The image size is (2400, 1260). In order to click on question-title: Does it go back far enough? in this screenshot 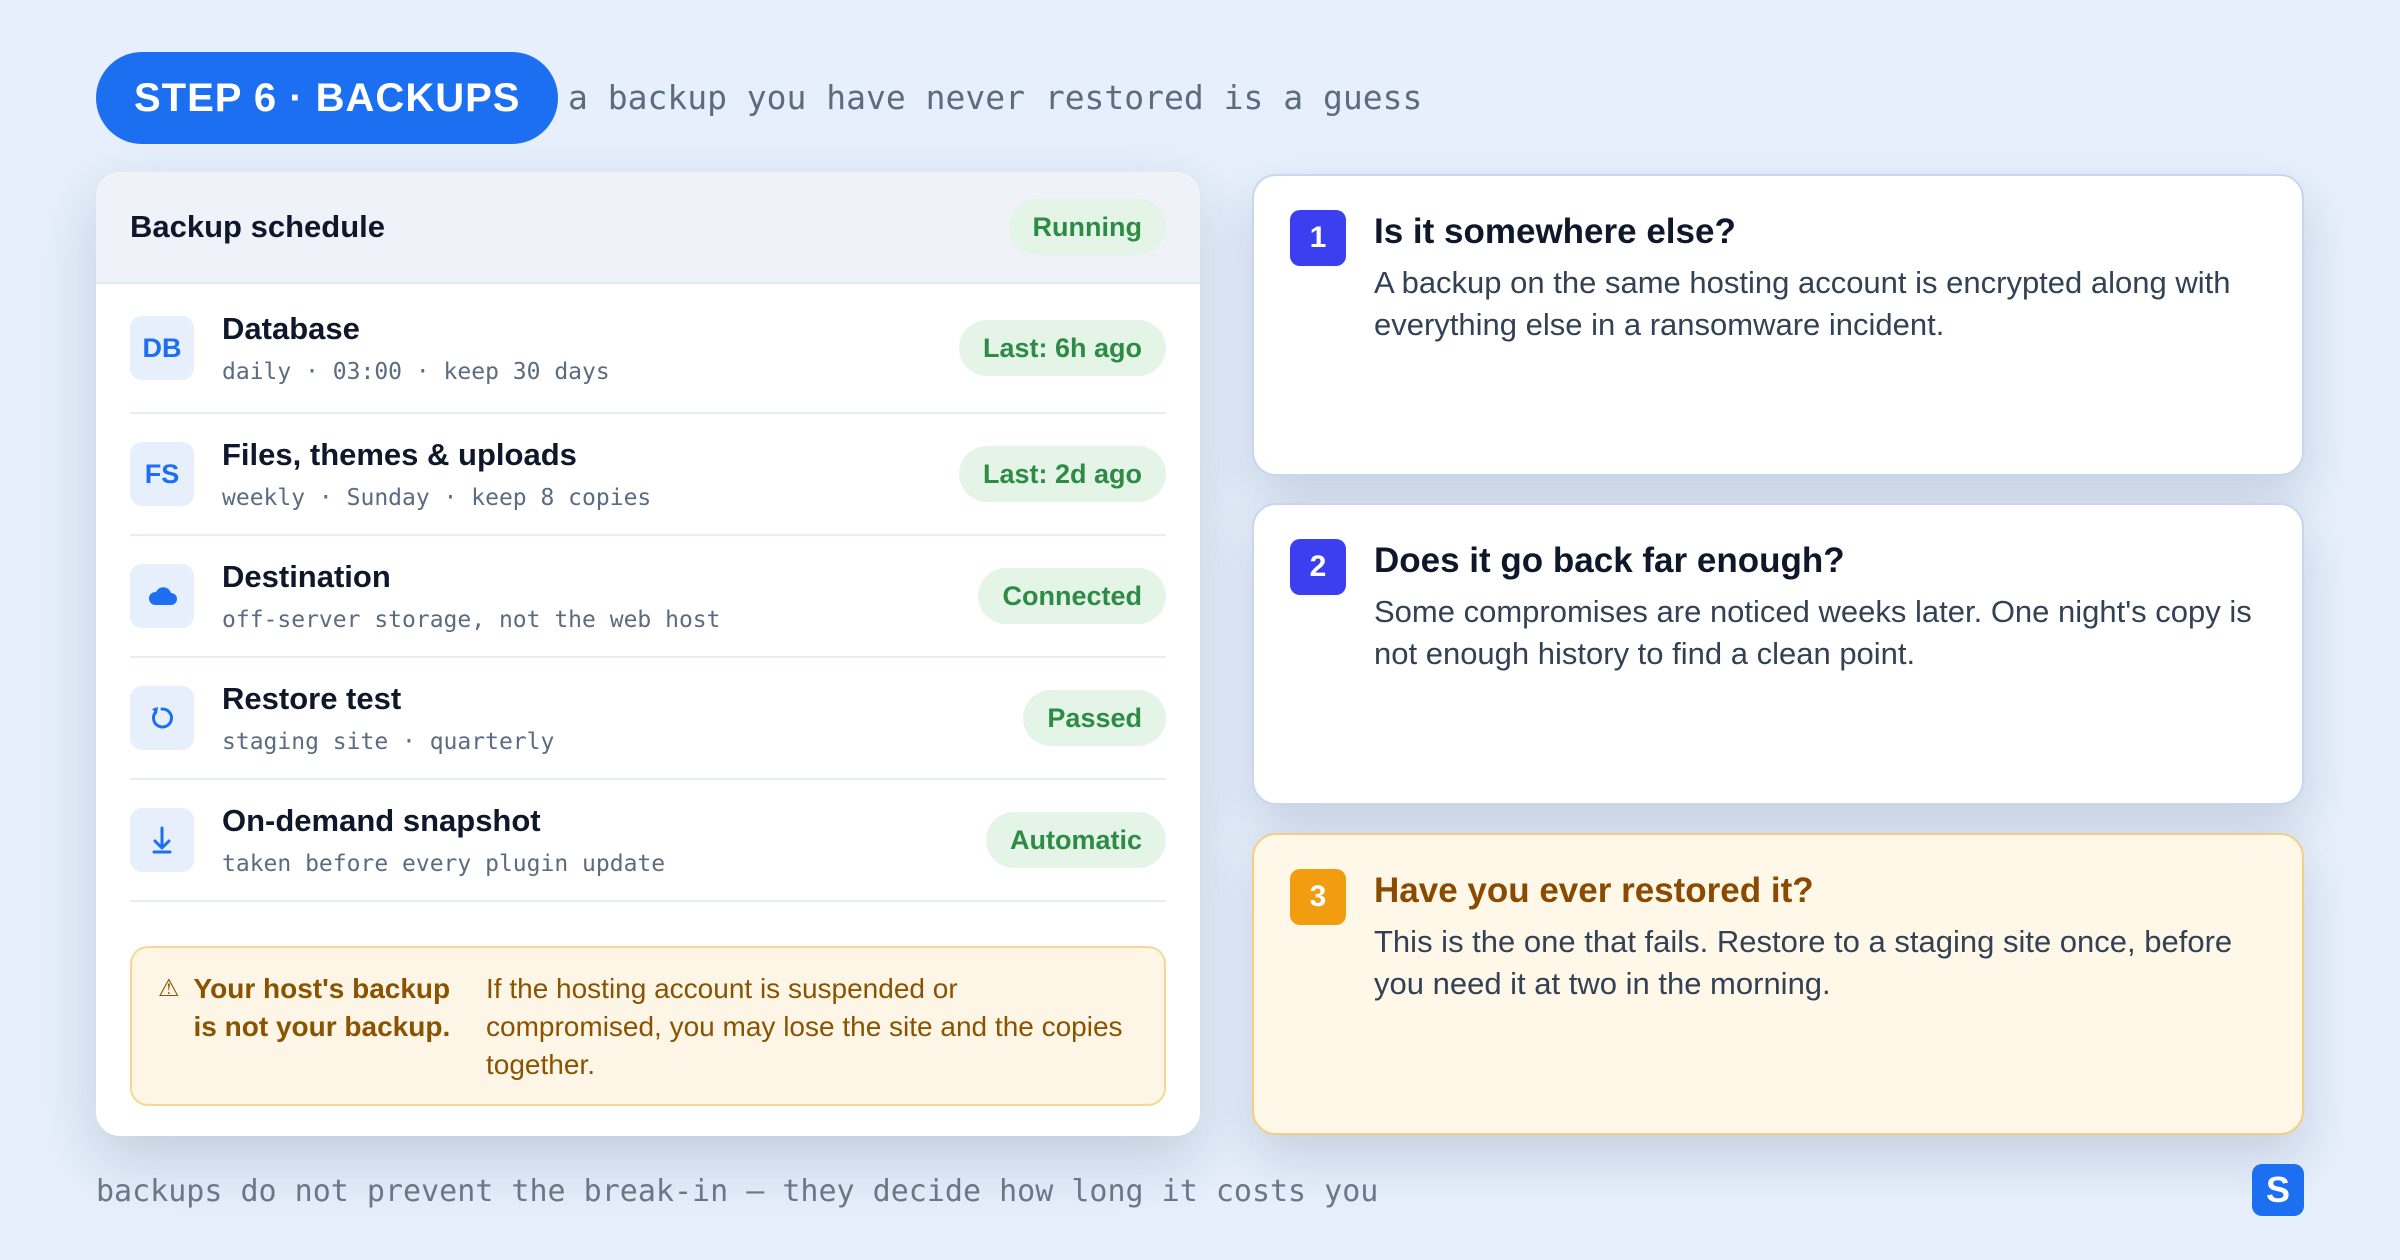, I will do `click(1609, 560)`.